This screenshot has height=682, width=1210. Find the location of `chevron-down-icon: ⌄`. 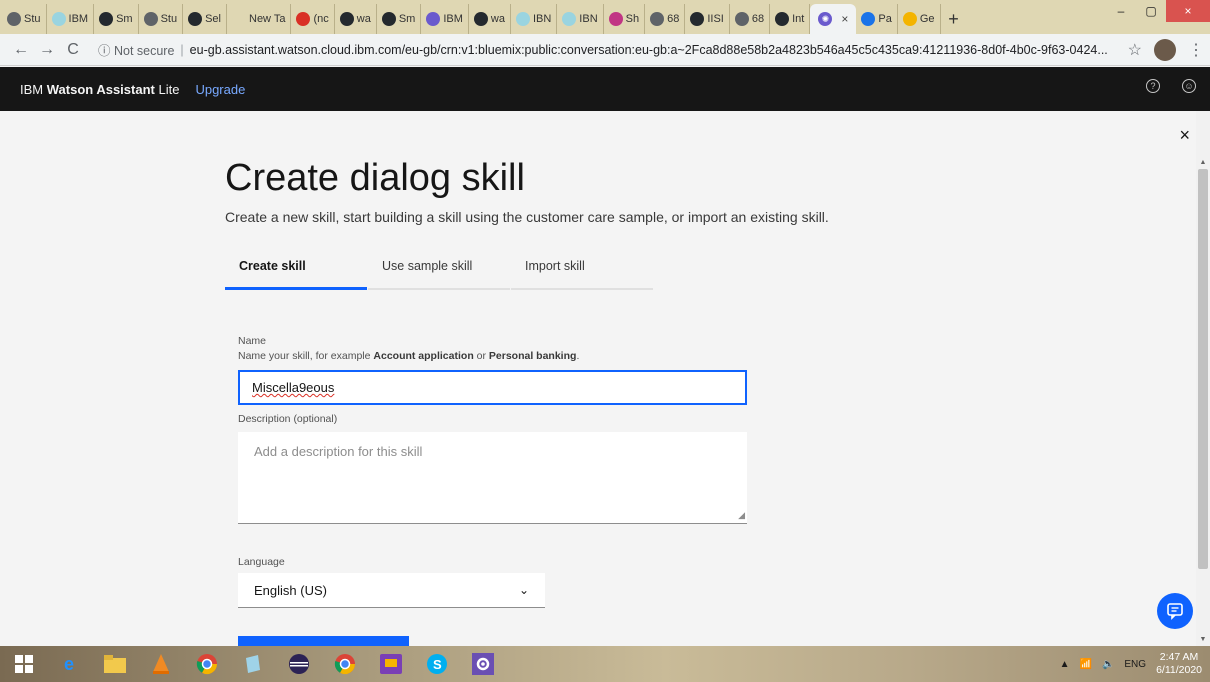

chevron-down-icon: ⌄ is located at coordinates (523, 590).